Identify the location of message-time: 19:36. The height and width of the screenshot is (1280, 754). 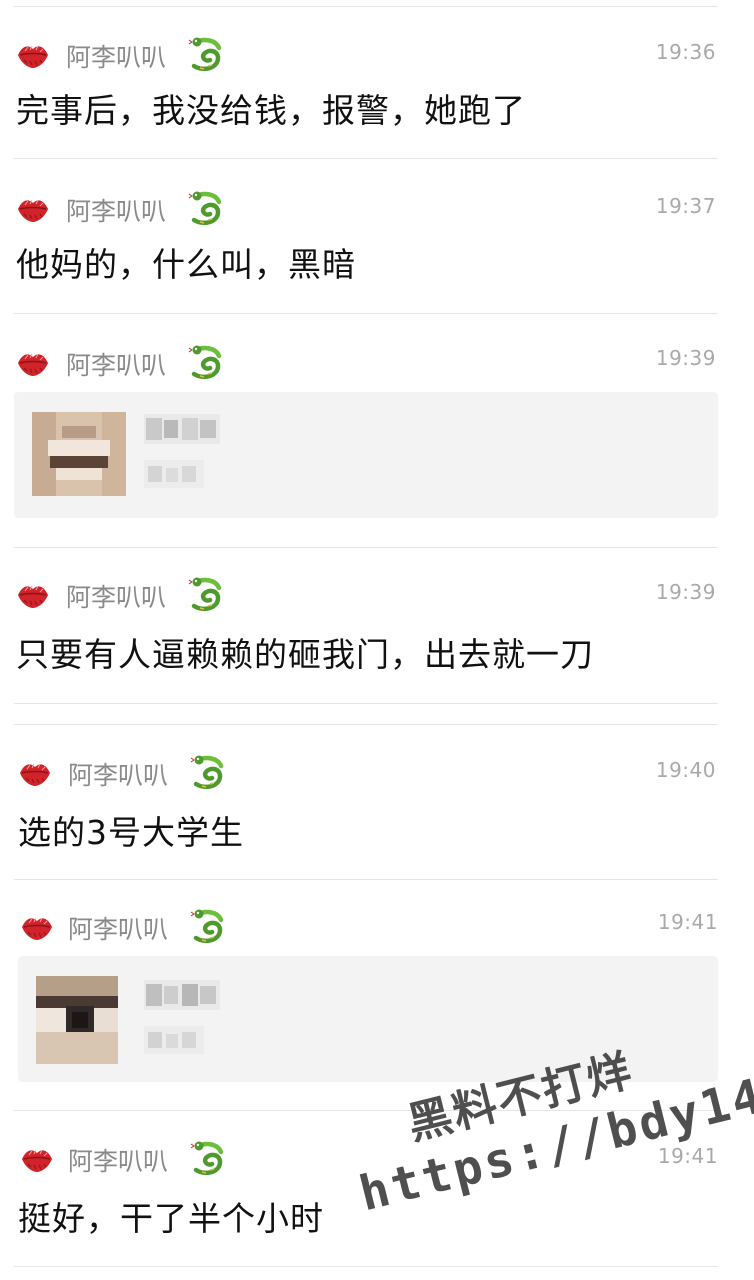
(685, 52).